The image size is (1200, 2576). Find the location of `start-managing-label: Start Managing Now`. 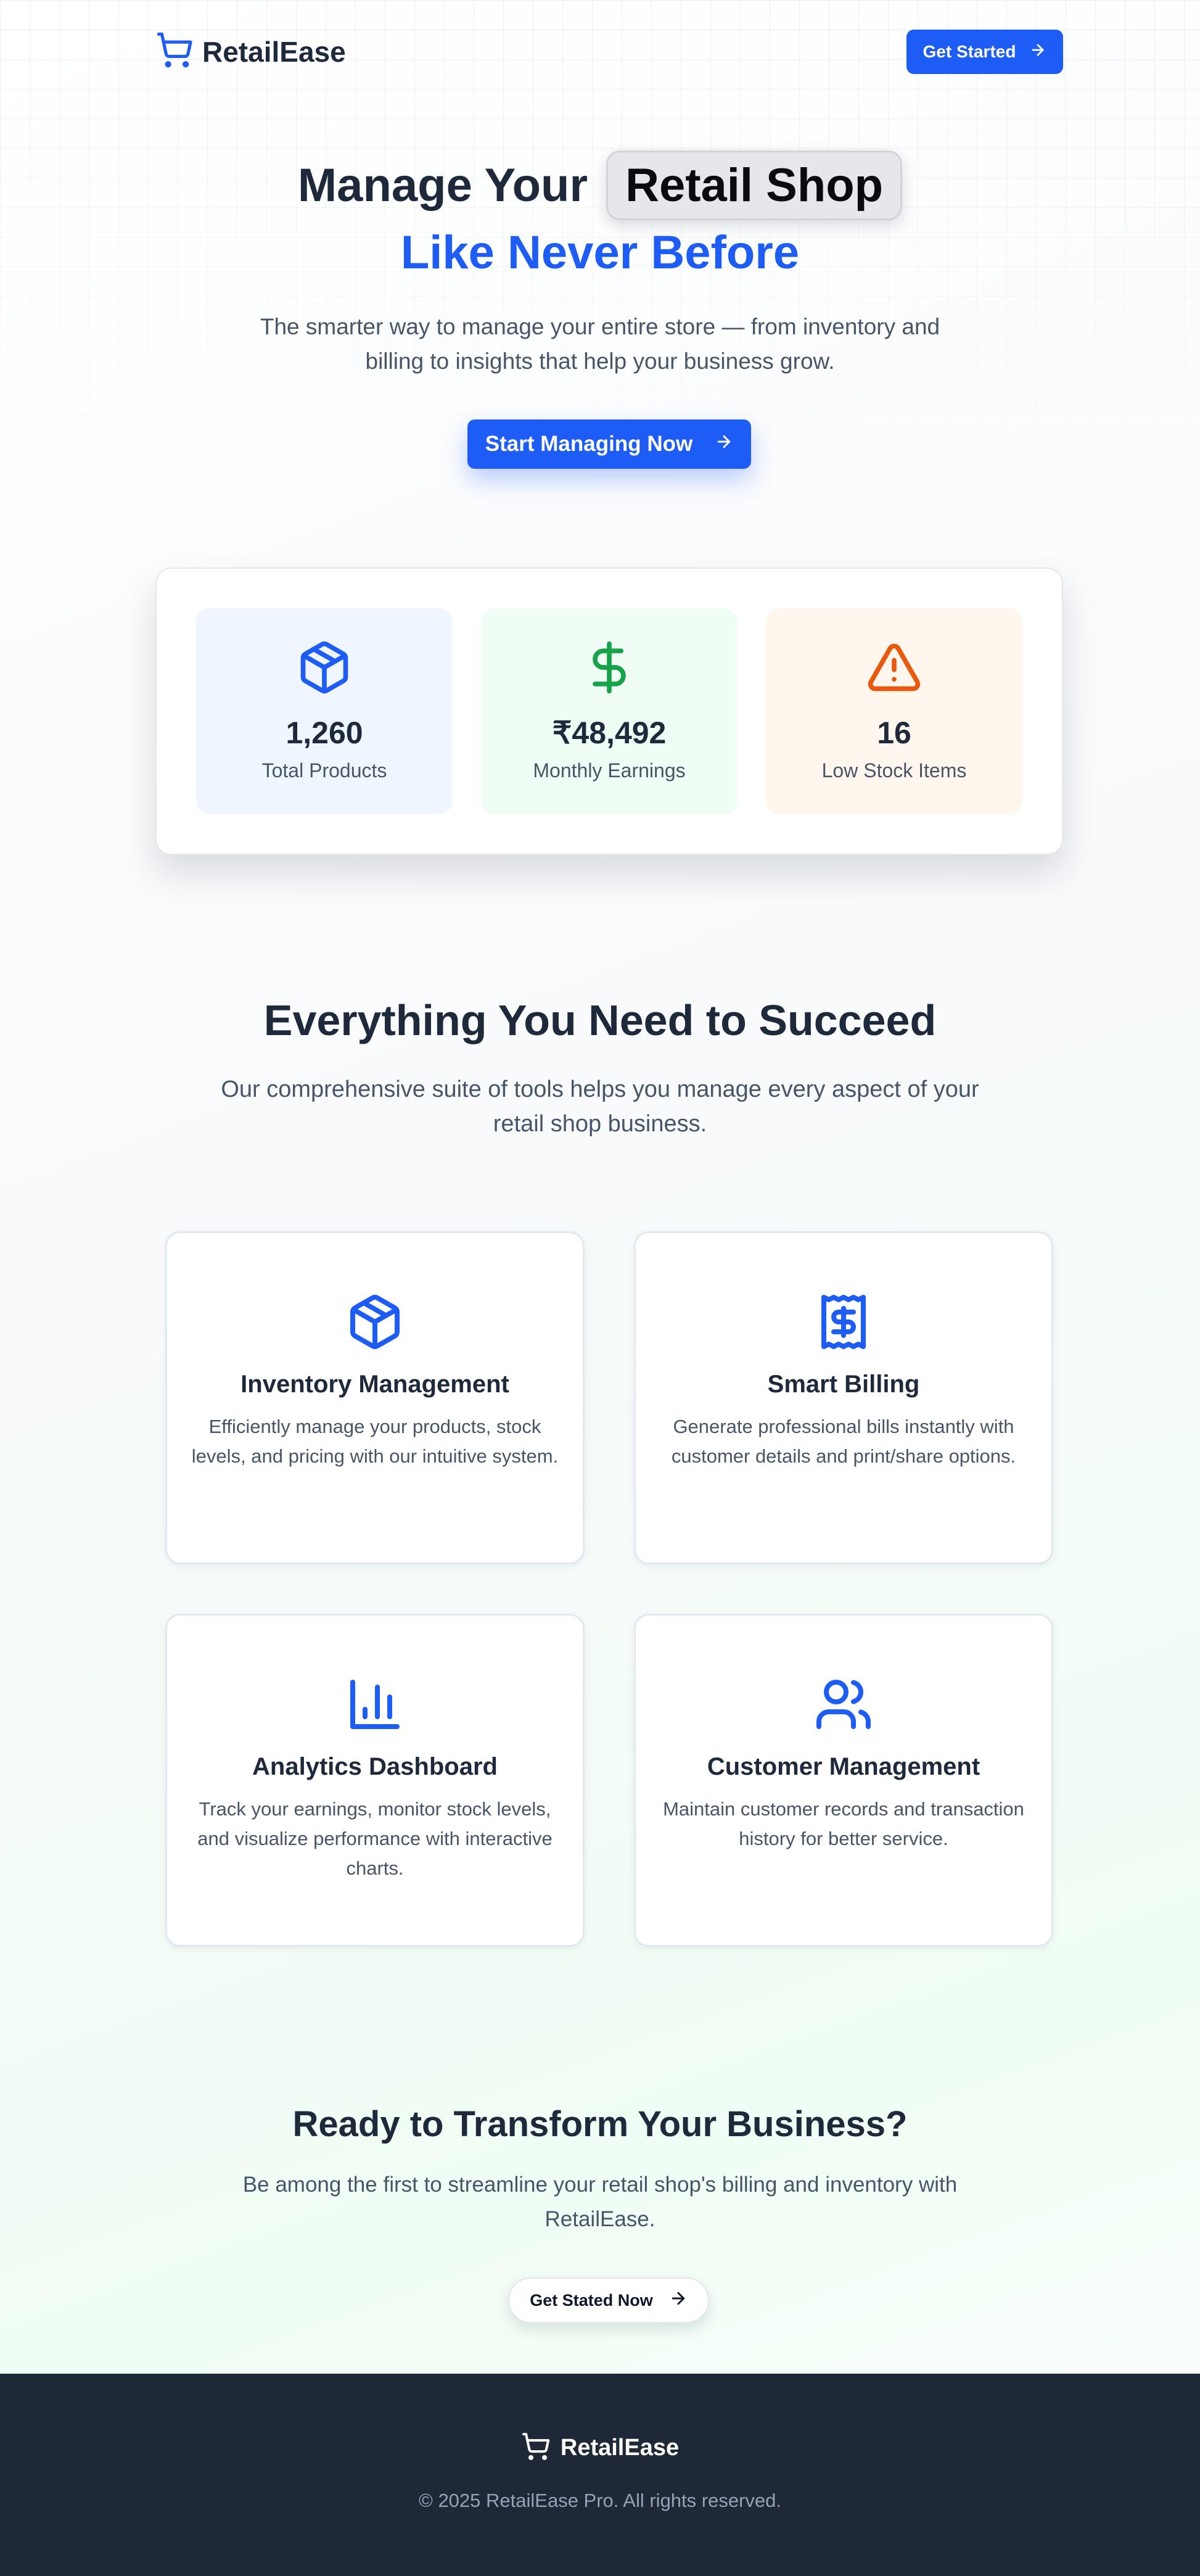

start-managing-label: Start Managing Now is located at coordinates (589, 444).